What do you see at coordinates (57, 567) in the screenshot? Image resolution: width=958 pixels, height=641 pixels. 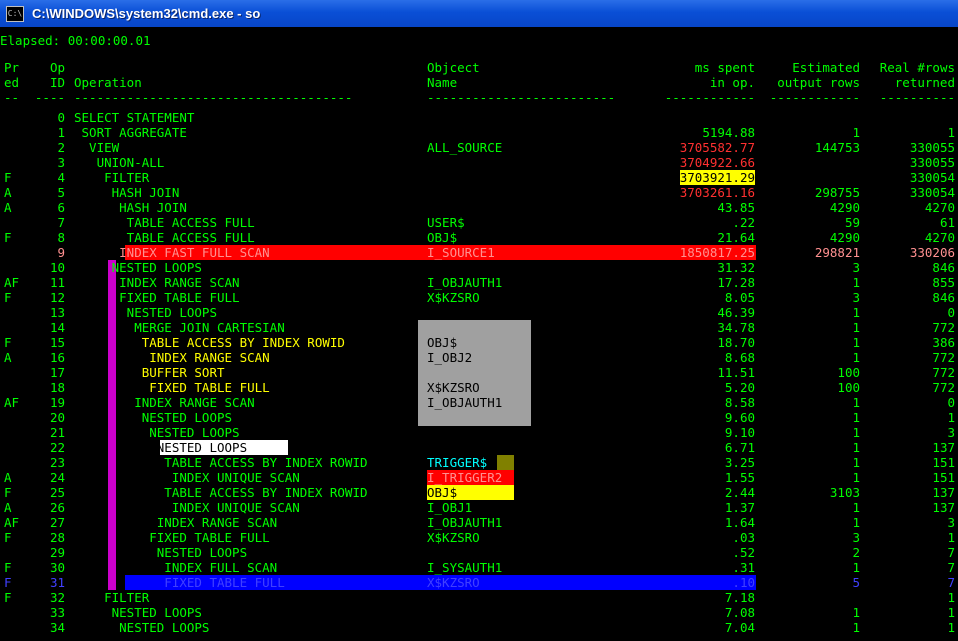 I see `op-id: 30` at bounding box center [57, 567].